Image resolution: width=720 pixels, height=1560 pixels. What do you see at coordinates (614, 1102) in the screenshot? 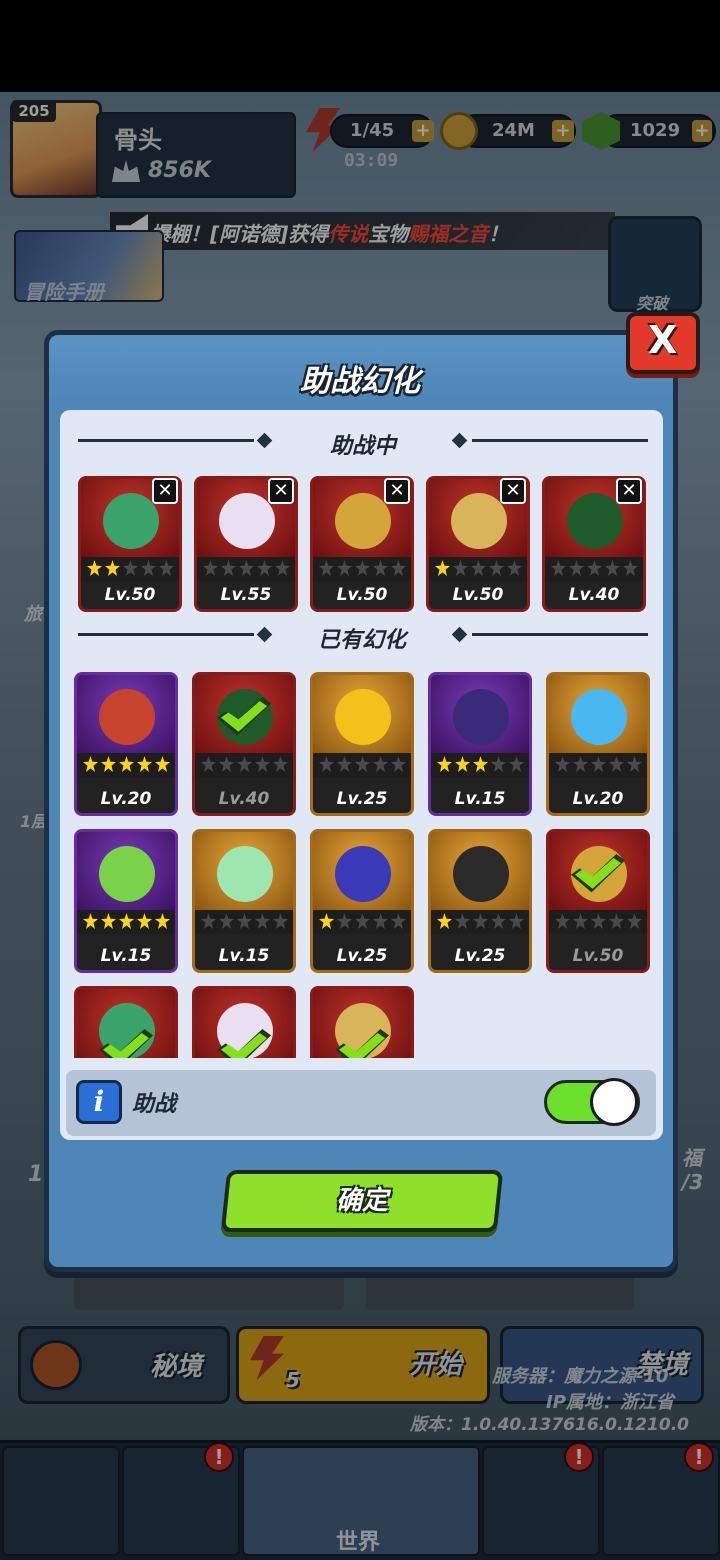
I see `assist-toggle-knob` at bounding box center [614, 1102].